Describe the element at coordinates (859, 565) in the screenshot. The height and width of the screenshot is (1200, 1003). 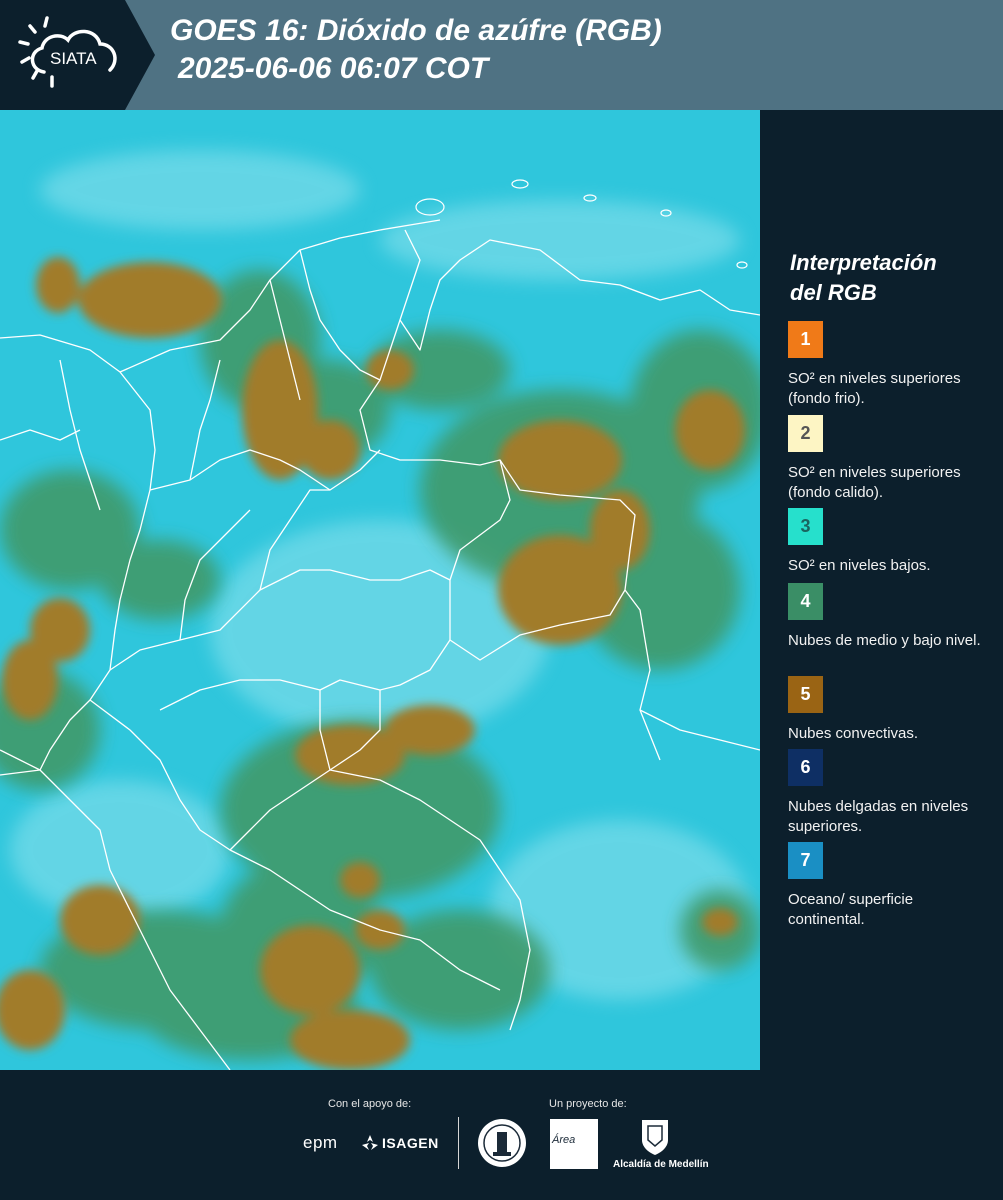
I see `legend-desc-3: SO² en niveles bajos.` at that location.